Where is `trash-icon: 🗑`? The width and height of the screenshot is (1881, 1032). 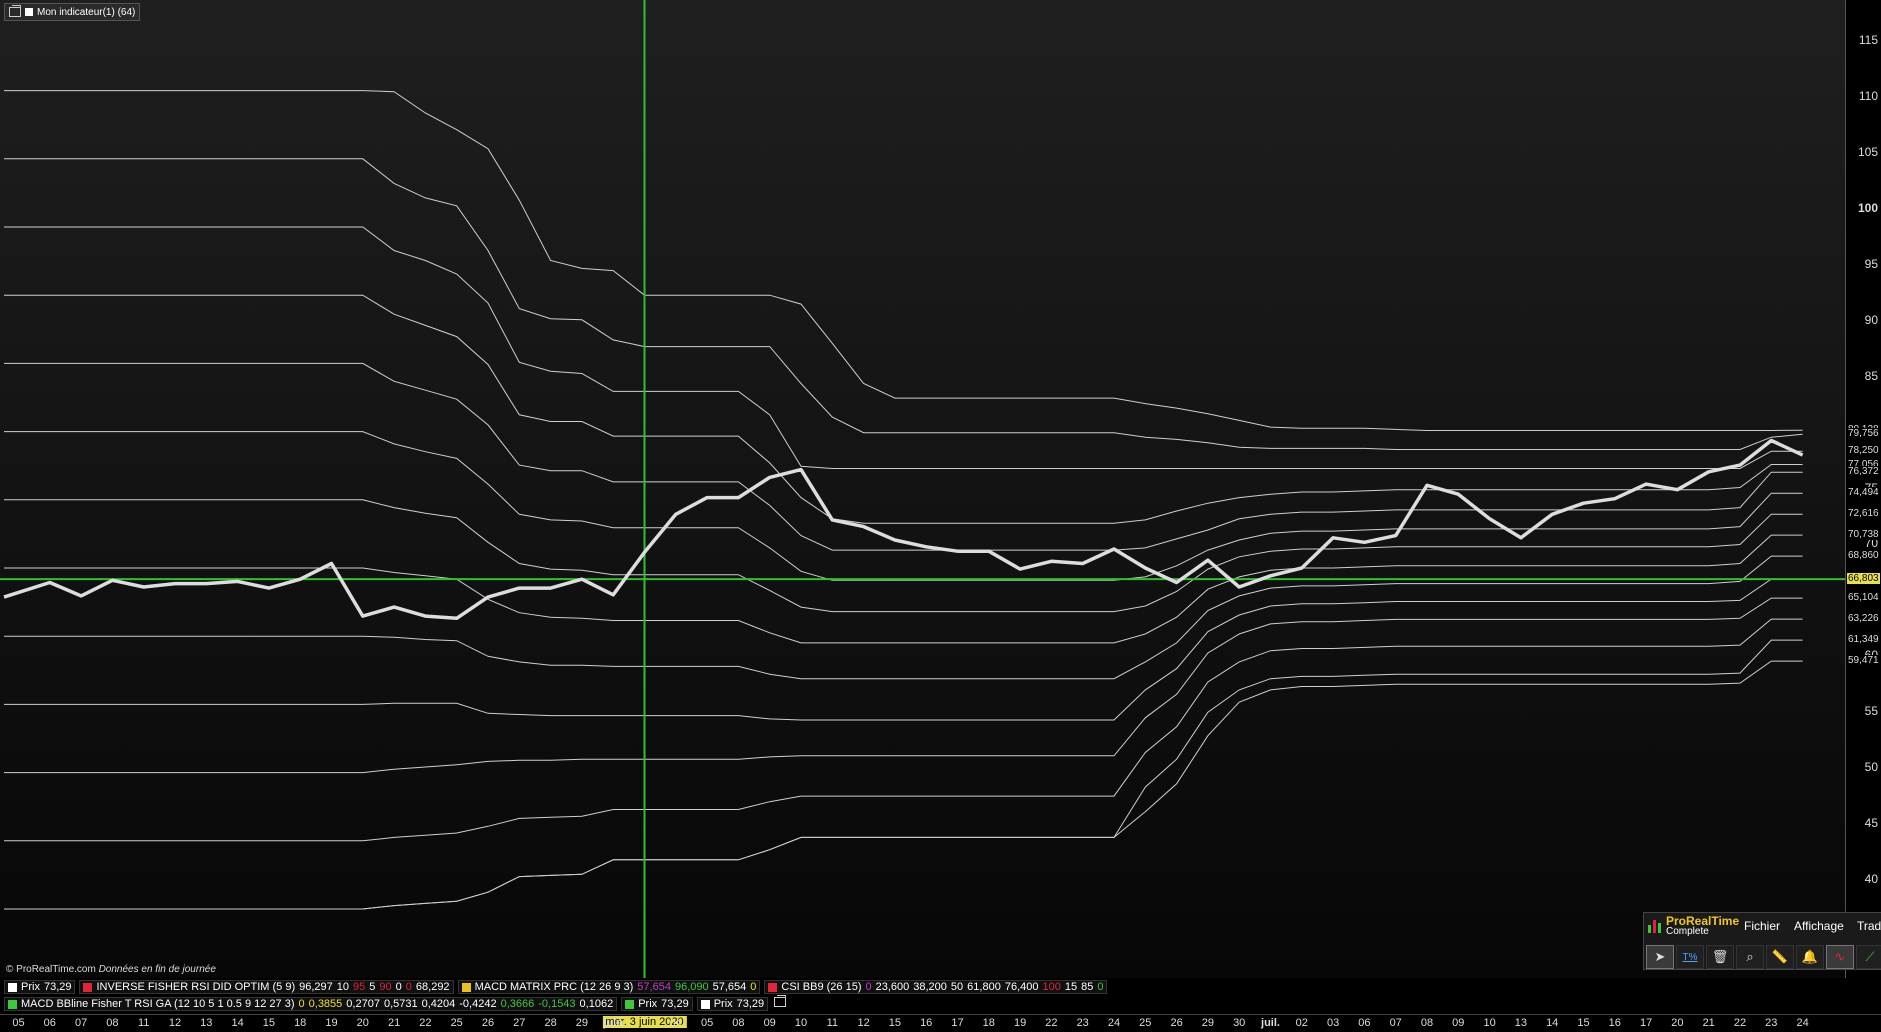
trash-icon: 🗑 is located at coordinates (1720, 957).